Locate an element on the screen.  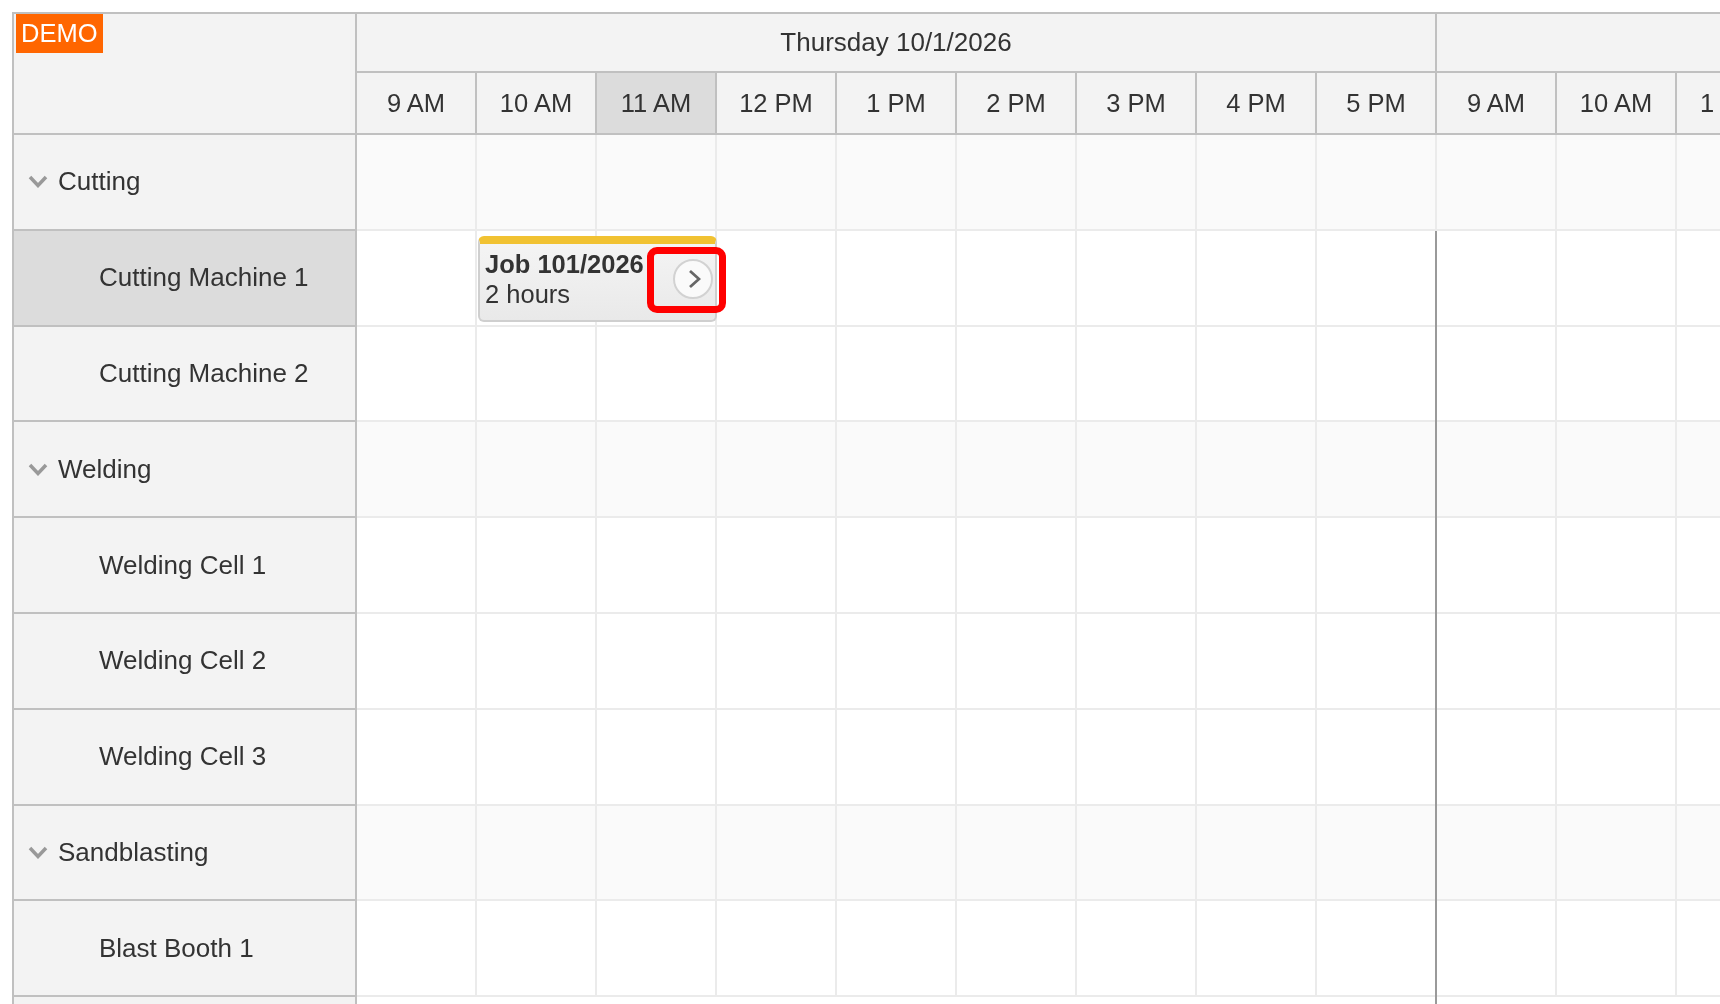
resource-header: Cutting Machine 1 is located at coordinates (185, 278).